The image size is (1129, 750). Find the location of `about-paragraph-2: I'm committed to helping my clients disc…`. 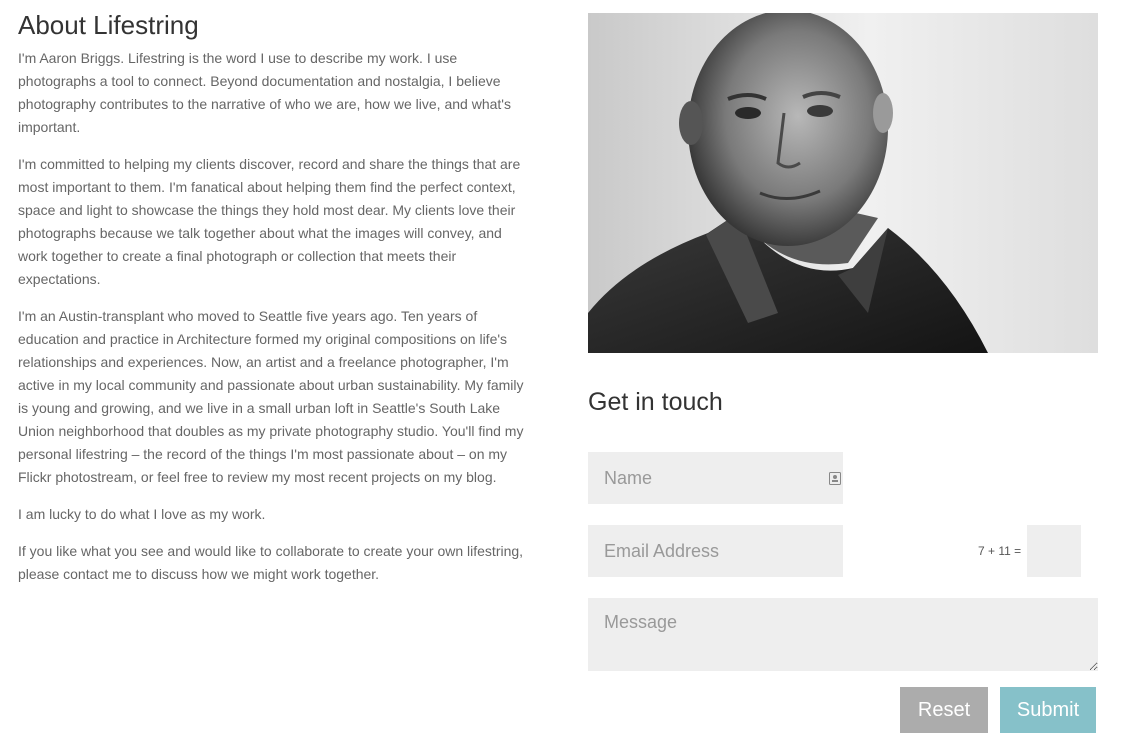

about-paragraph-2: I'm committed to helping my clients disc… is located at coordinates (269, 221).